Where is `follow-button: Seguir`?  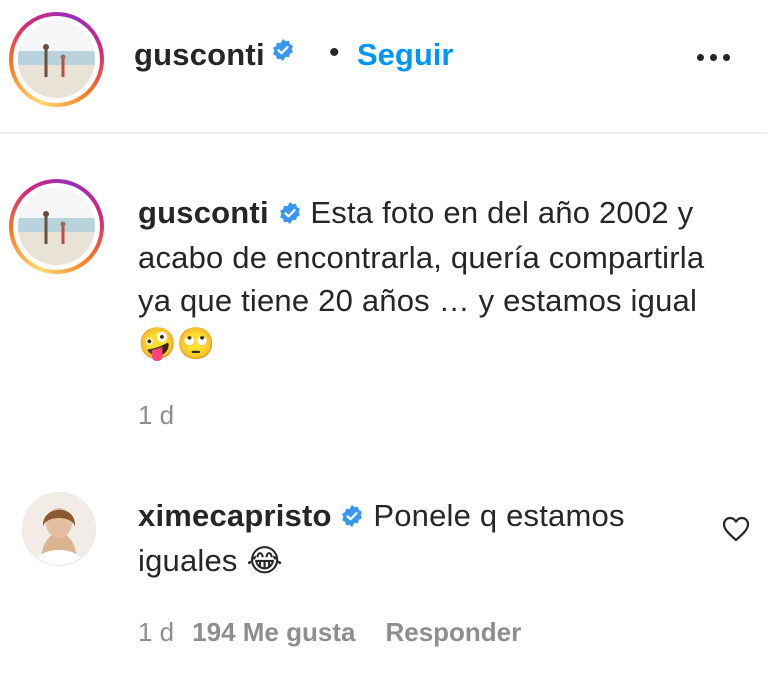 follow-button: Seguir is located at coordinates (405, 55).